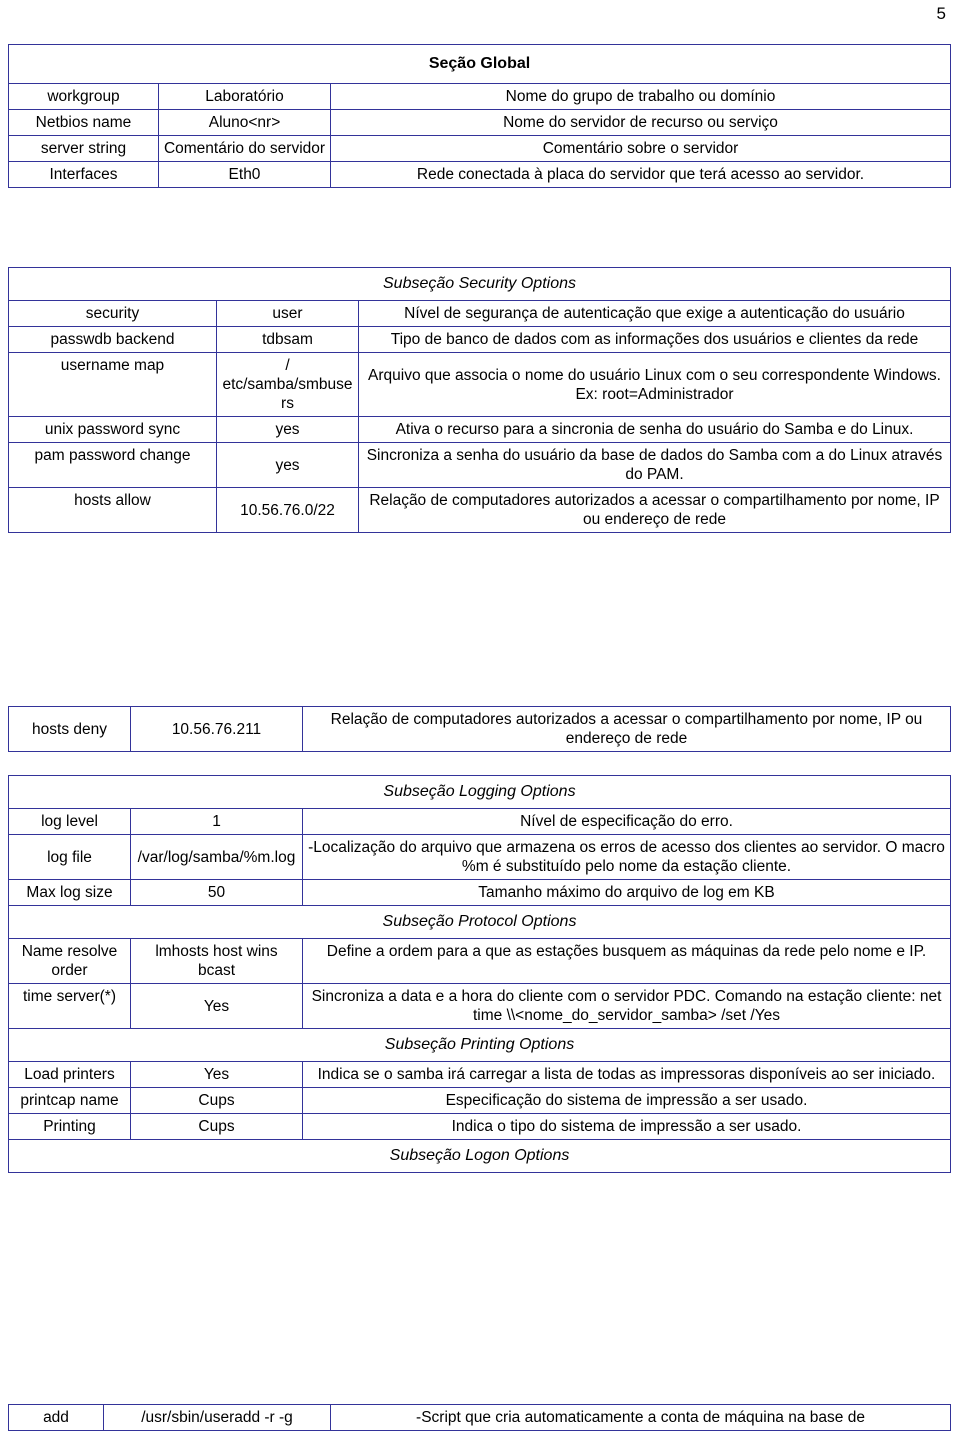 The image size is (960, 1449). Describe the element at coordinates (69, 1100) in the screenshot. I see `row-key: printcap name` at that location.